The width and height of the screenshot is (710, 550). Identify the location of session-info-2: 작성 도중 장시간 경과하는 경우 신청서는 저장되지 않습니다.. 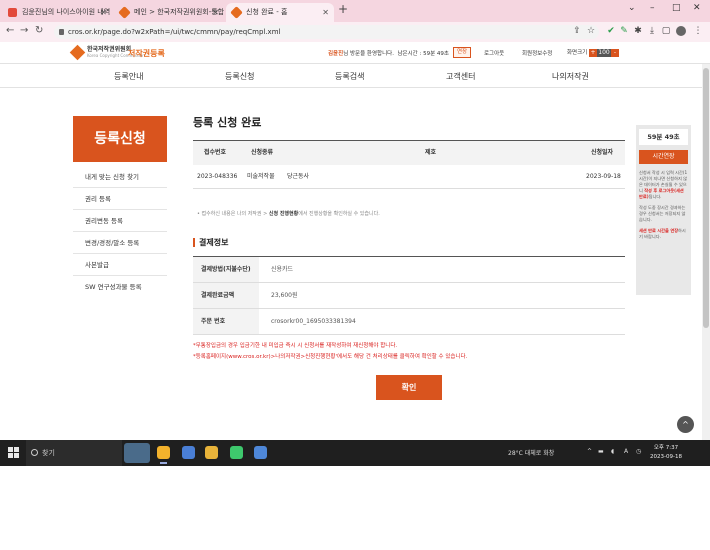
(662, 213).